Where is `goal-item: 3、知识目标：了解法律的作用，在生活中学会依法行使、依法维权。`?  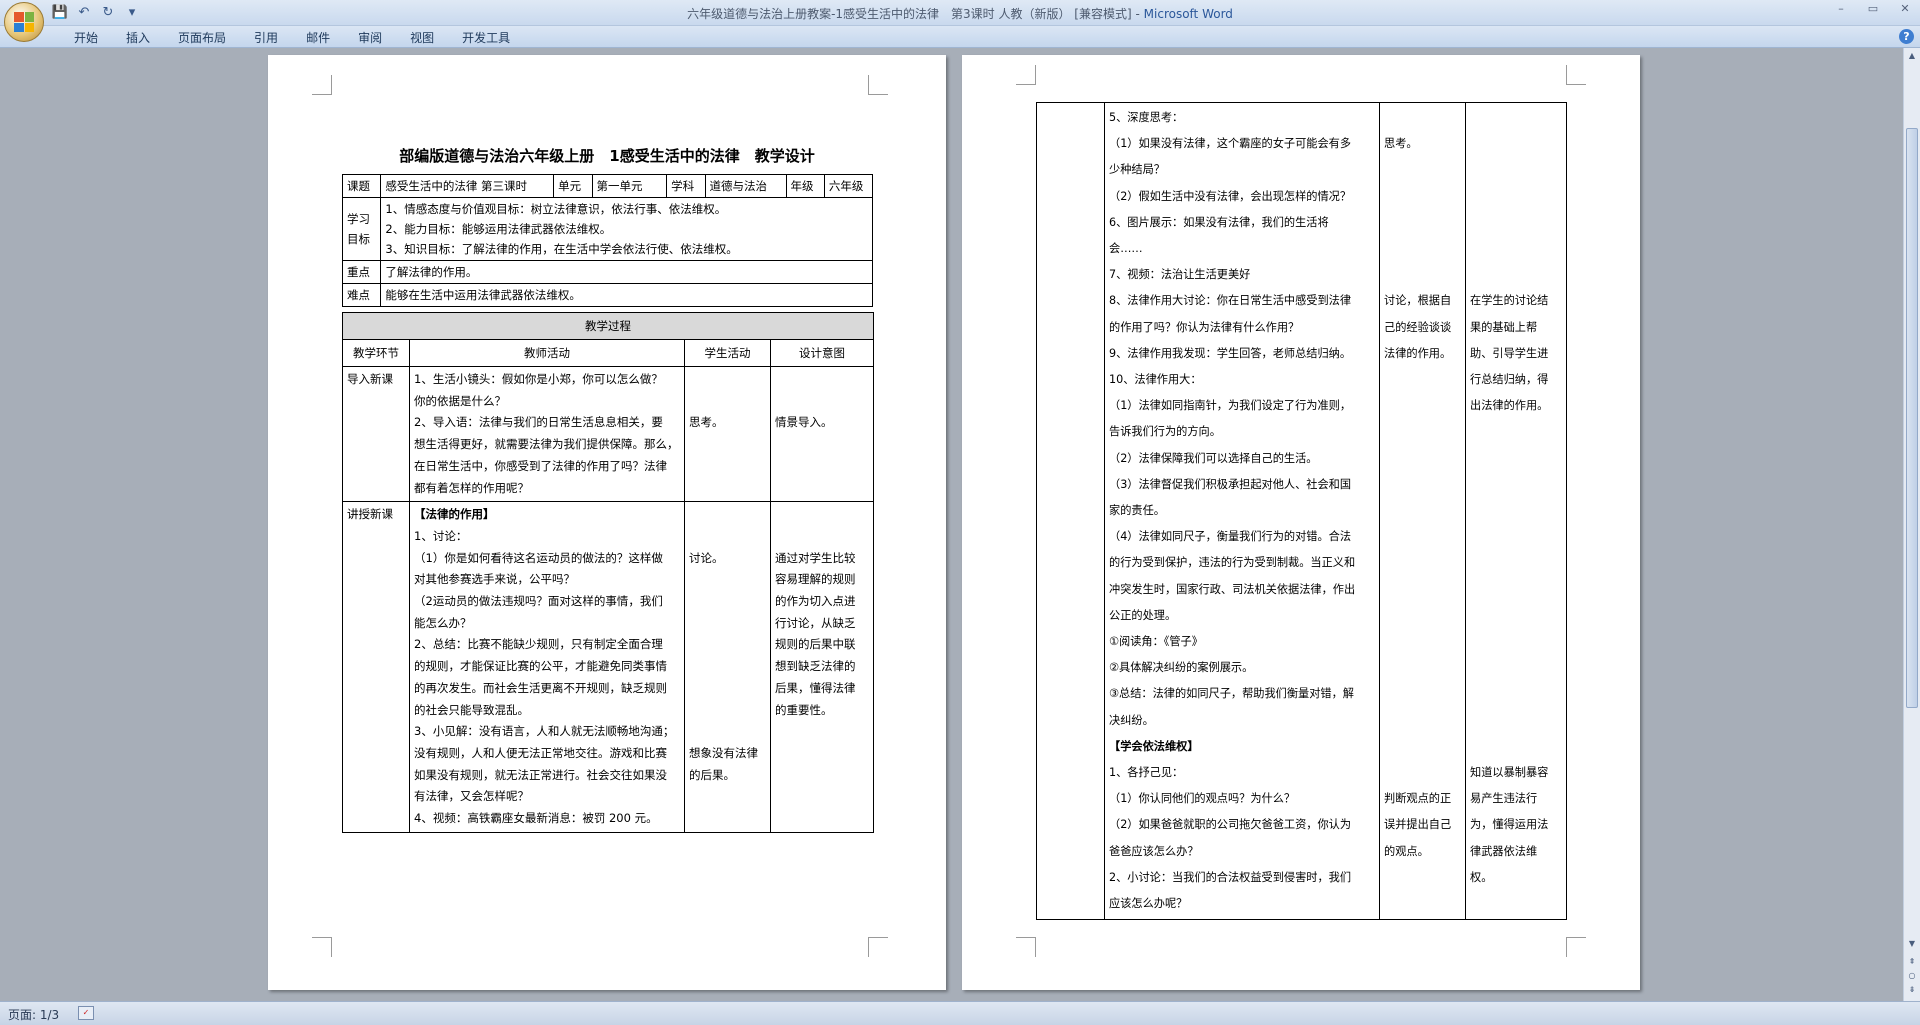 goal-item: 3、知识目标：了解法律的作用，在生活中学会依法行使、依法维权。 is located at coordinates (561, 249).